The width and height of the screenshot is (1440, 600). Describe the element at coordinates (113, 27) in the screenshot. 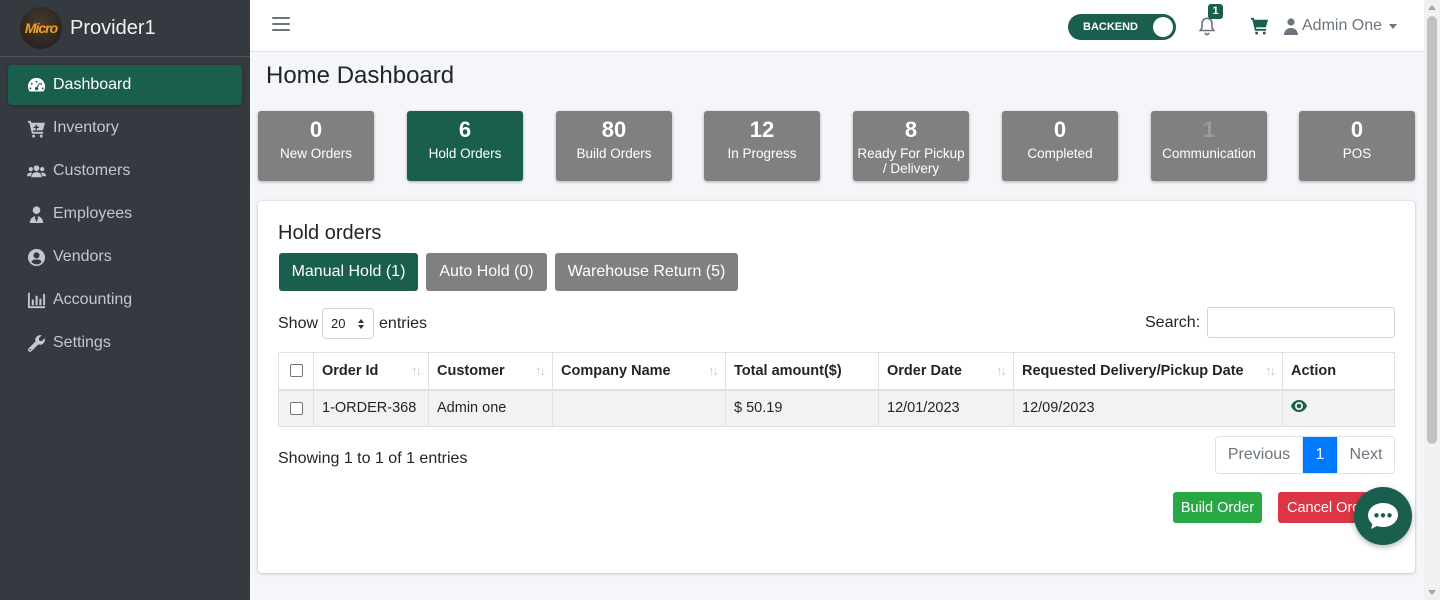

I see `brand-name: Provider1` at that location.